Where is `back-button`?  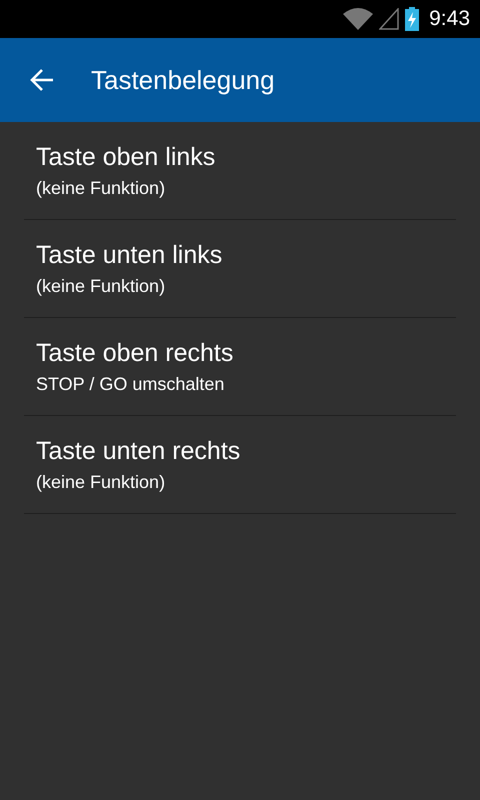 back-button is located at coordinates (42, 80).